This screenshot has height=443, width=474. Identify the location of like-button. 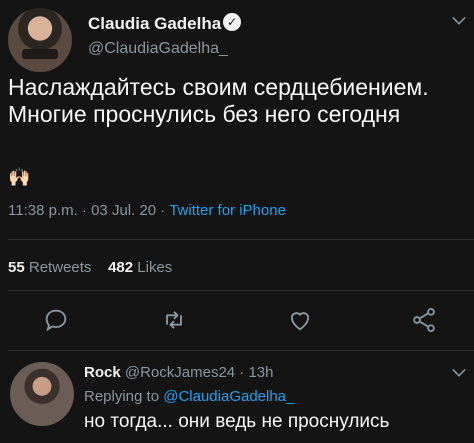
(300, 320).